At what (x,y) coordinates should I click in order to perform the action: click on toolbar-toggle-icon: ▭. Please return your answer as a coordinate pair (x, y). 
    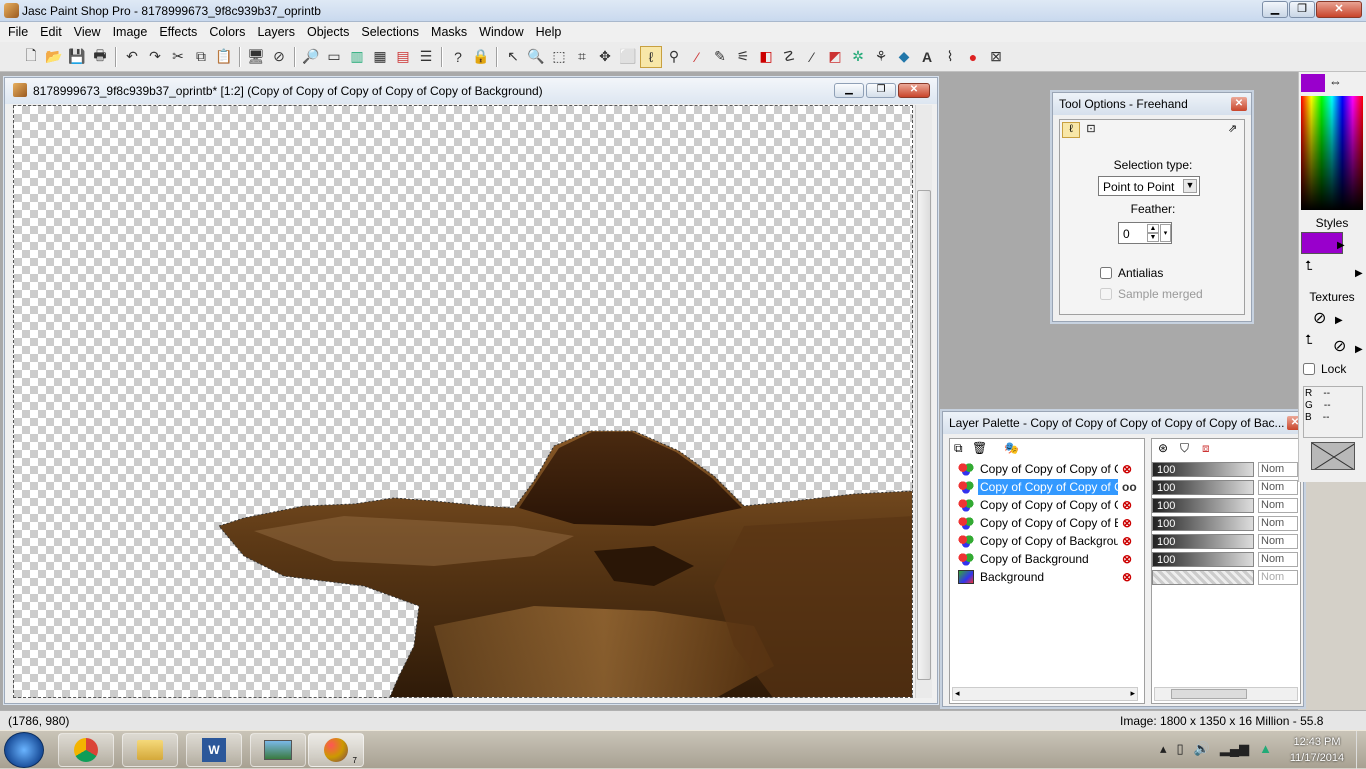
    Looking at the image, I should click on (334, 57).